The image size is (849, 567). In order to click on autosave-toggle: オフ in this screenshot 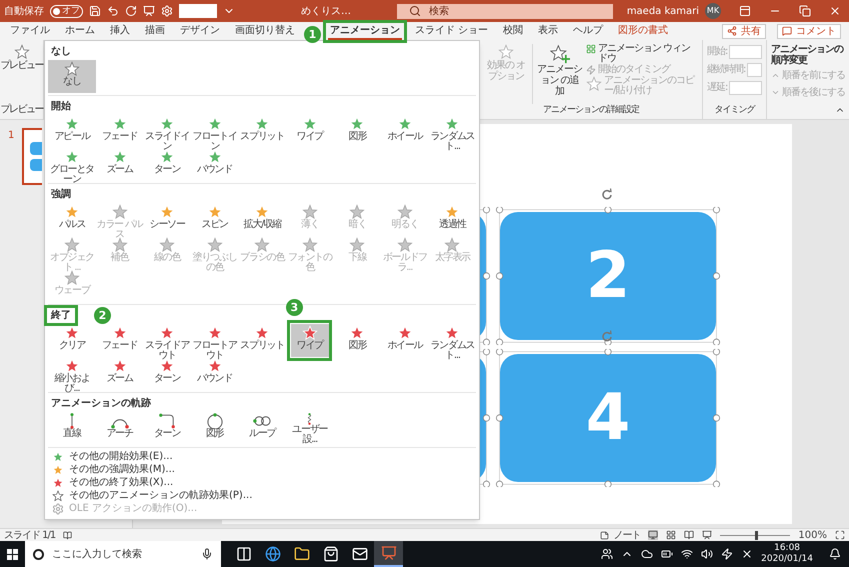, I will do `click(66, 11)`.